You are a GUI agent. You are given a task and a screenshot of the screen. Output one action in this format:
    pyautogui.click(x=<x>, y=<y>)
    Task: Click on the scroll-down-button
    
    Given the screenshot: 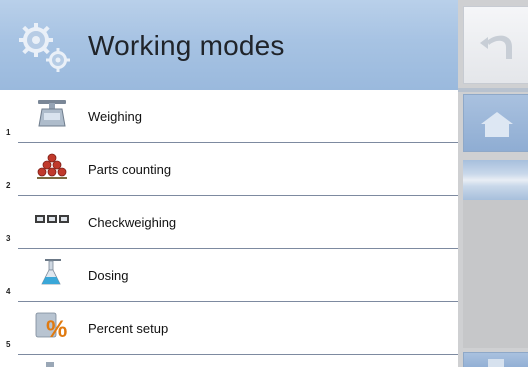 What is the action you would take?
    pyautogui.click(x=495, y=359)
    